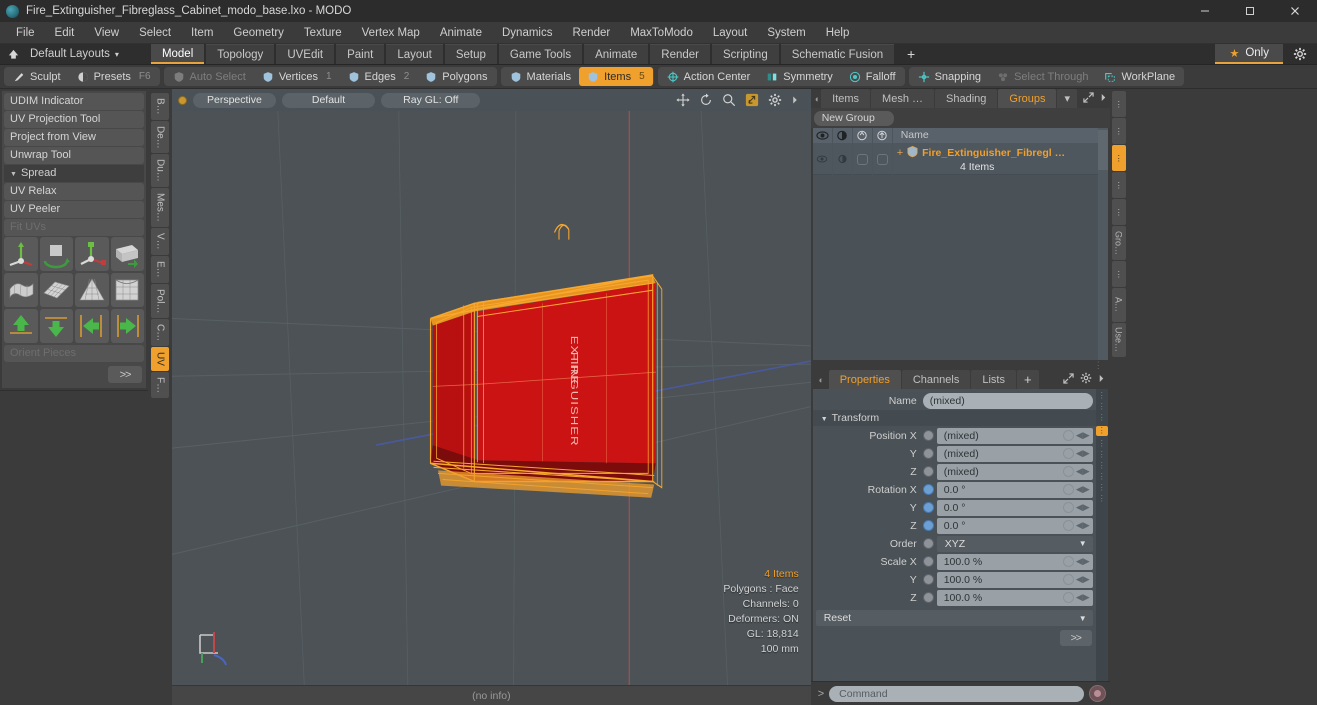 This screenshot has height=705, width=1317. What do you see at coordinates (786, 33) in the screenshot?
I see `menu-item-system: System` at bounding box center [786, 33].